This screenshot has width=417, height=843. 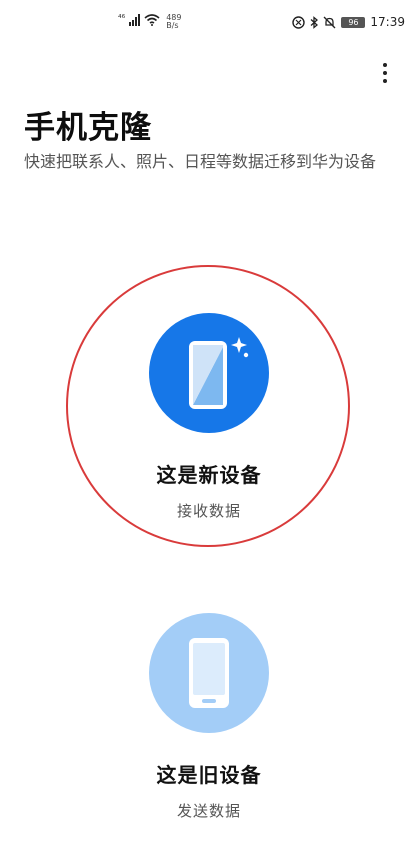 I want to click on status-bar: ⁴⁶ 489 B/s 96 17:39, so click(x=208, y=24).